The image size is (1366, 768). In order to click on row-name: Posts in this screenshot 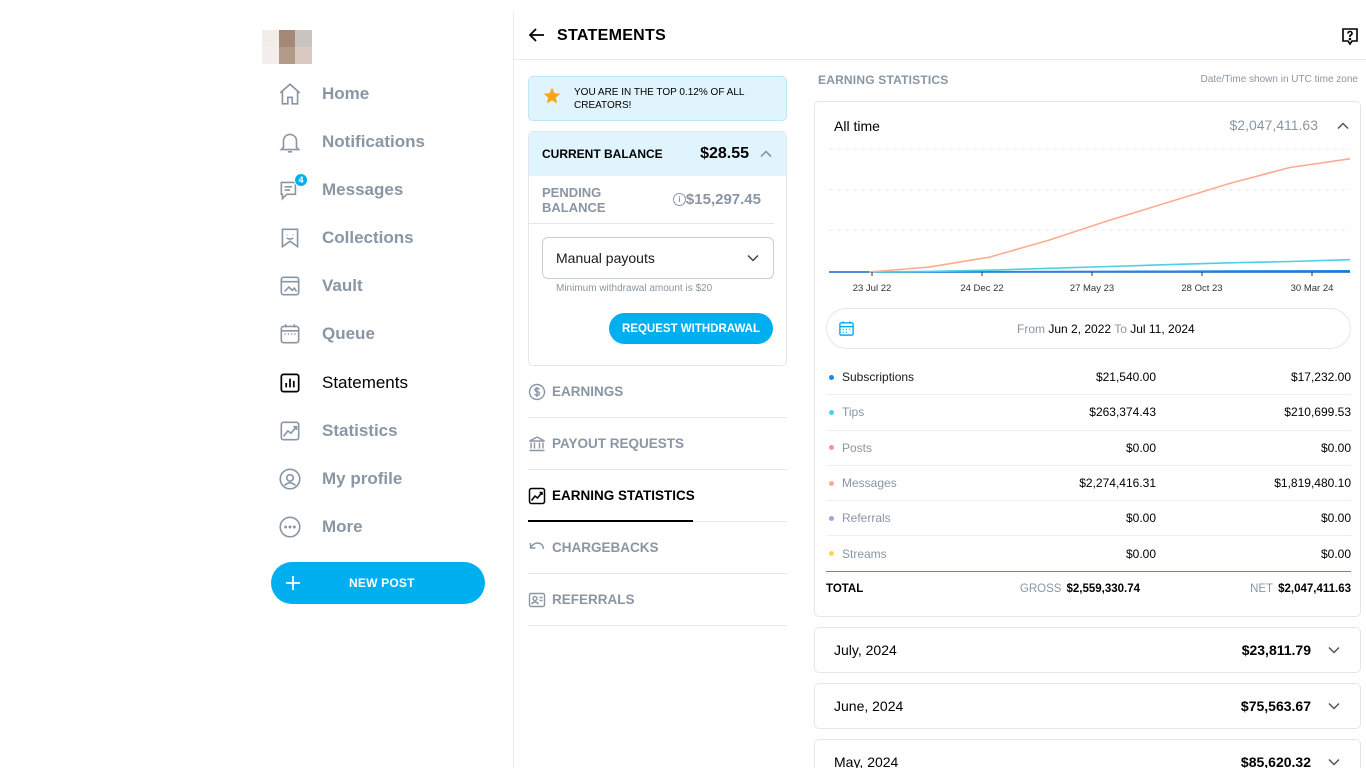, I will do `click(857, 447)`.